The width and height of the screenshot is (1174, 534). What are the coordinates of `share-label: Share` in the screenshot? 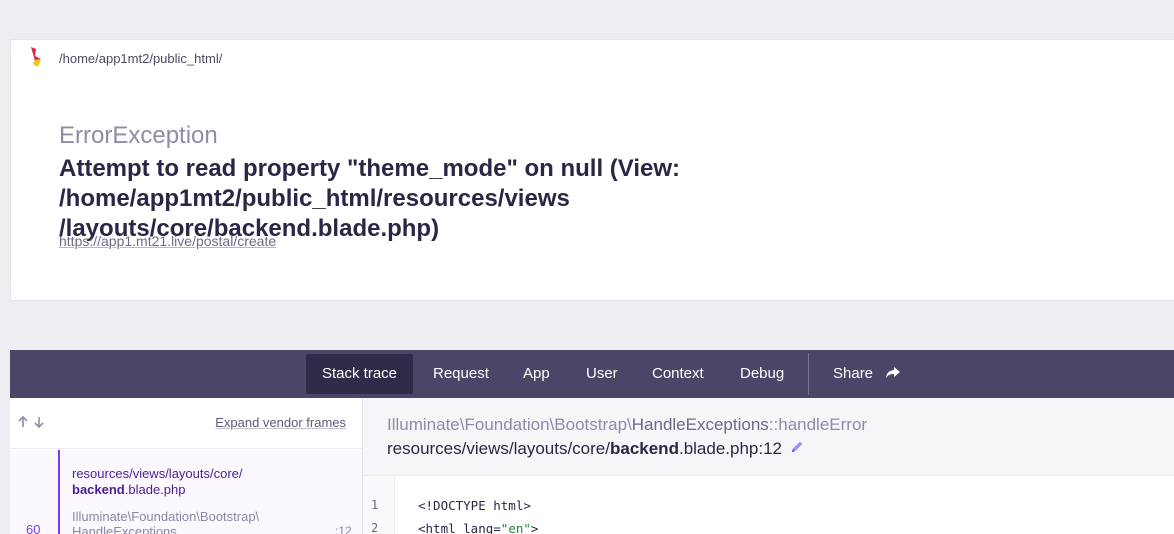 It's located at (853, 373).